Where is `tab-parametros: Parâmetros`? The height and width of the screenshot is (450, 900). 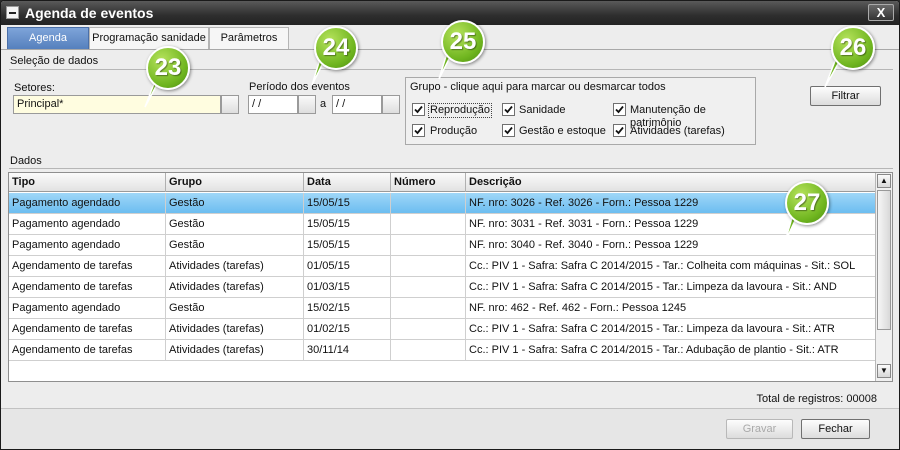 tab-parametros: Parâmetros is located at coordinates (249, 38).